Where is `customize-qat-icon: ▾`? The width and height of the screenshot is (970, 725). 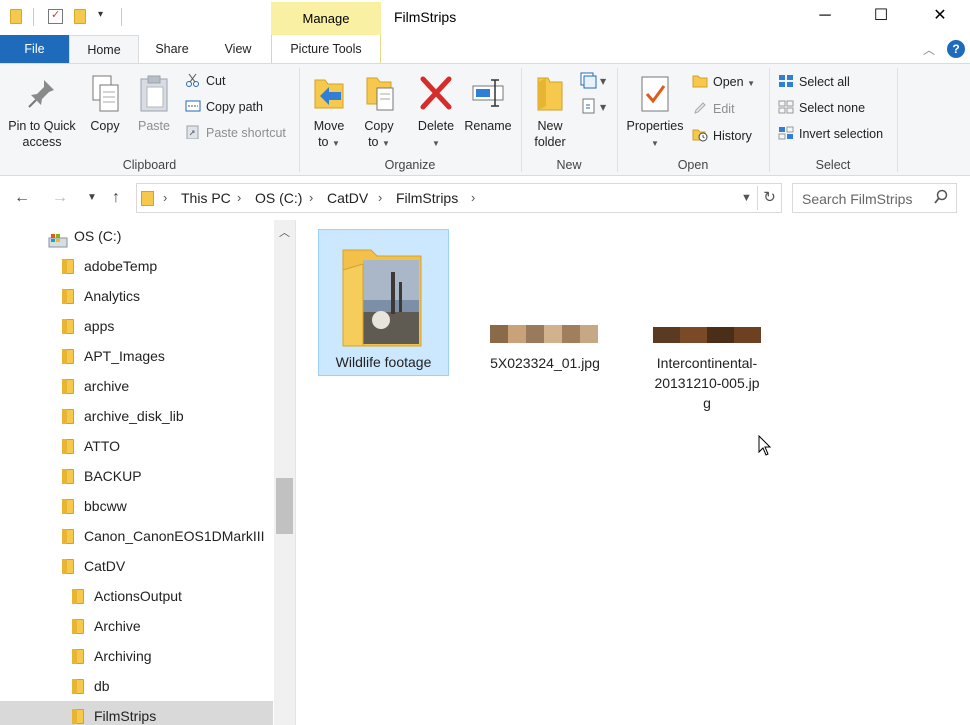
customize-qat-icon: ▾ is located at coordinates (100, 14).